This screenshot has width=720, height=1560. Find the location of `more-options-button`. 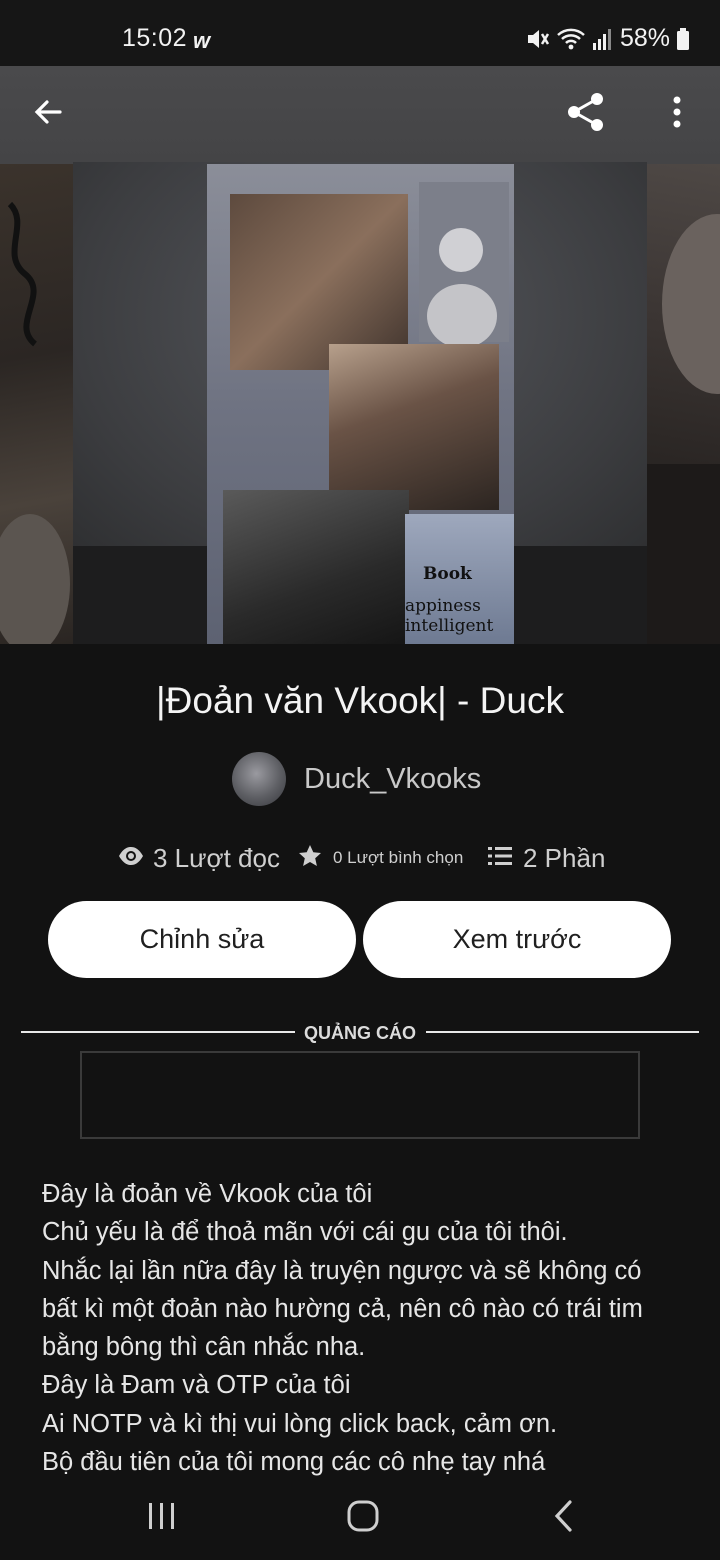

more-options-button is located at coordinates (677, 114).